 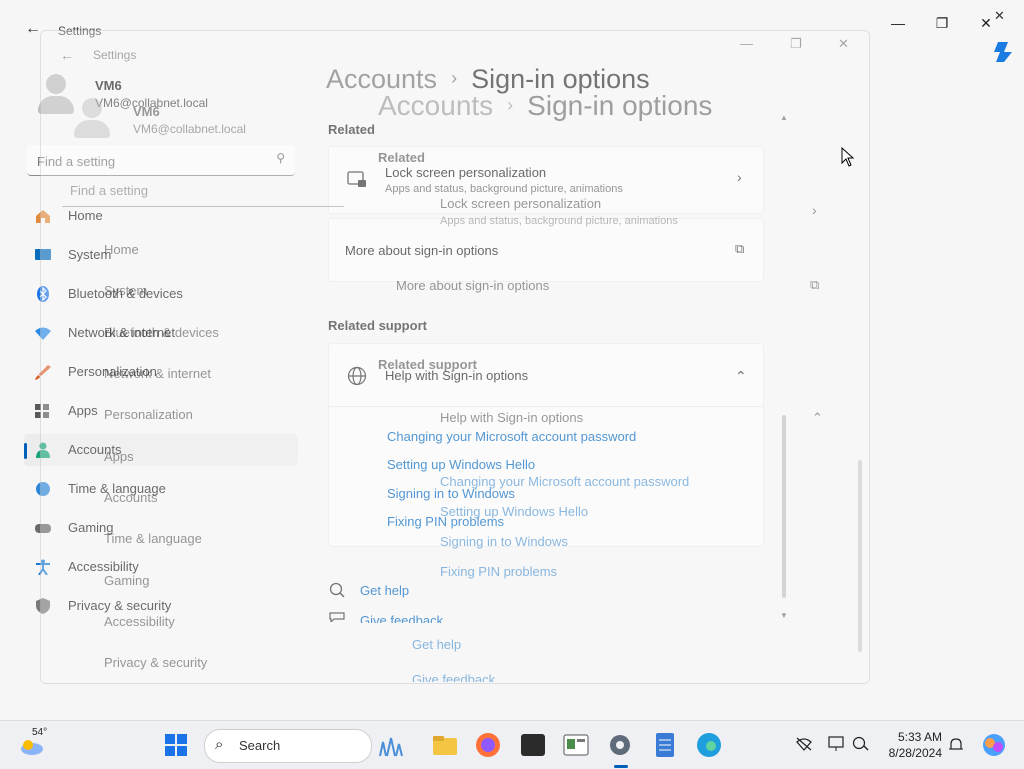 What do you see at coordinates (817, 417) in the screenshot?
I see `ghost-chevron-up-icon: ⌃` at bounding box center [817, 417].